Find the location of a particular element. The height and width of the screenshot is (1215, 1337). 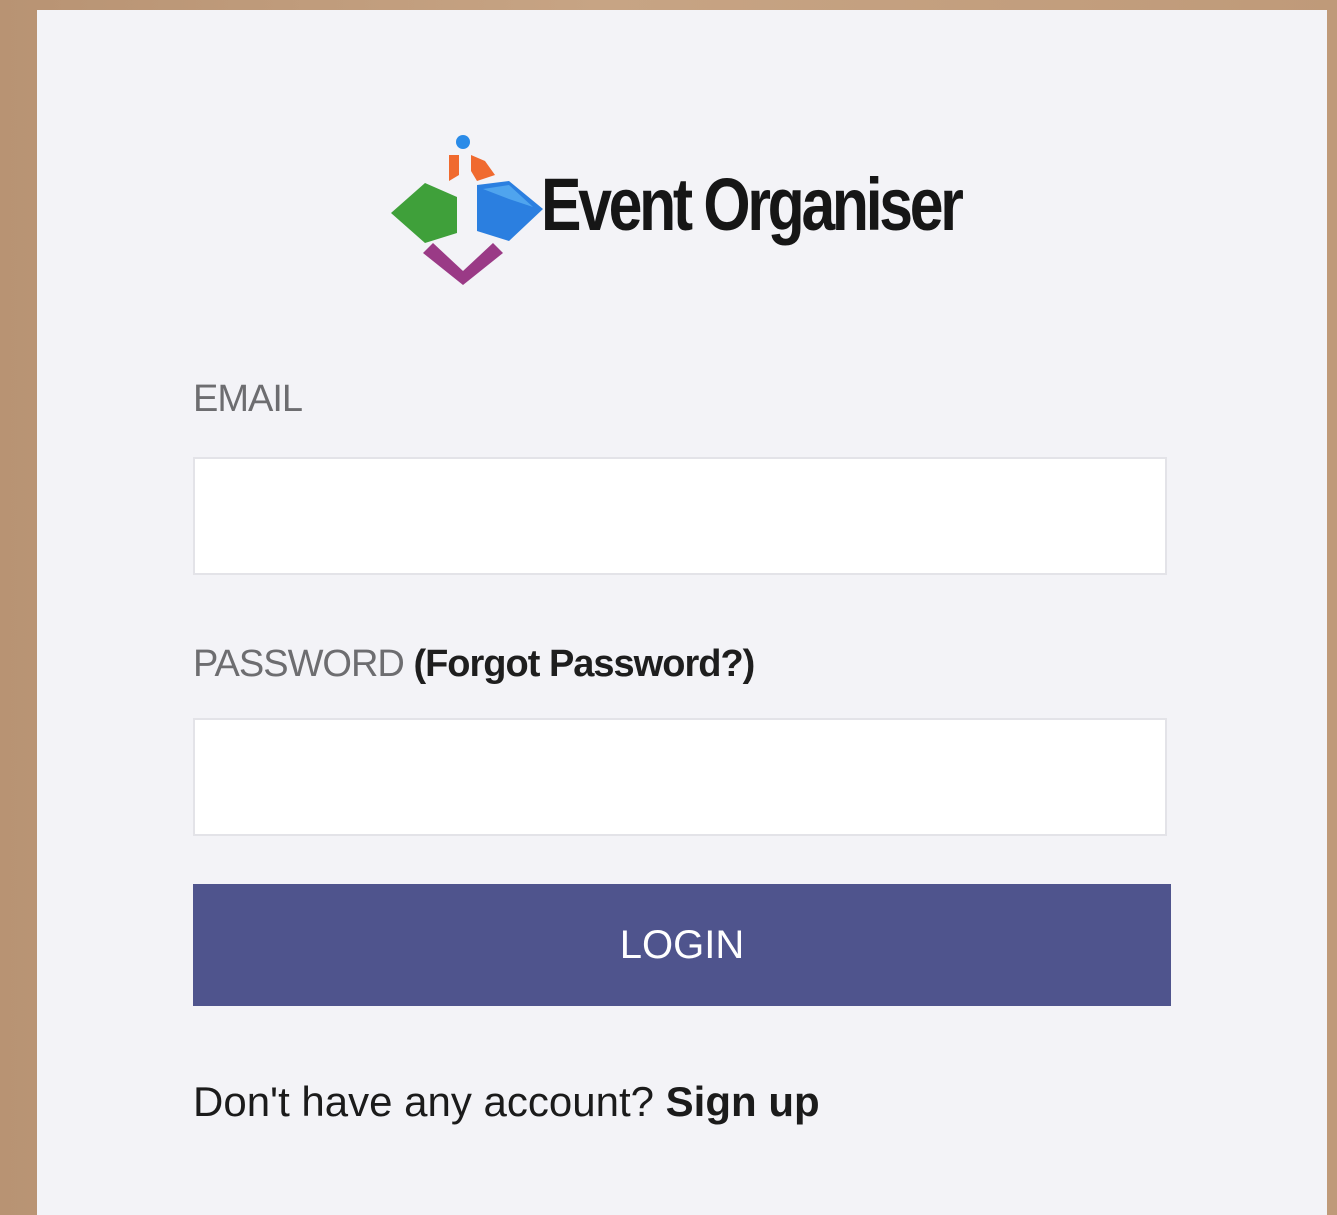

password-label-row: PASSWORD (Forgot Password?) is located at coordinates (474, 664).